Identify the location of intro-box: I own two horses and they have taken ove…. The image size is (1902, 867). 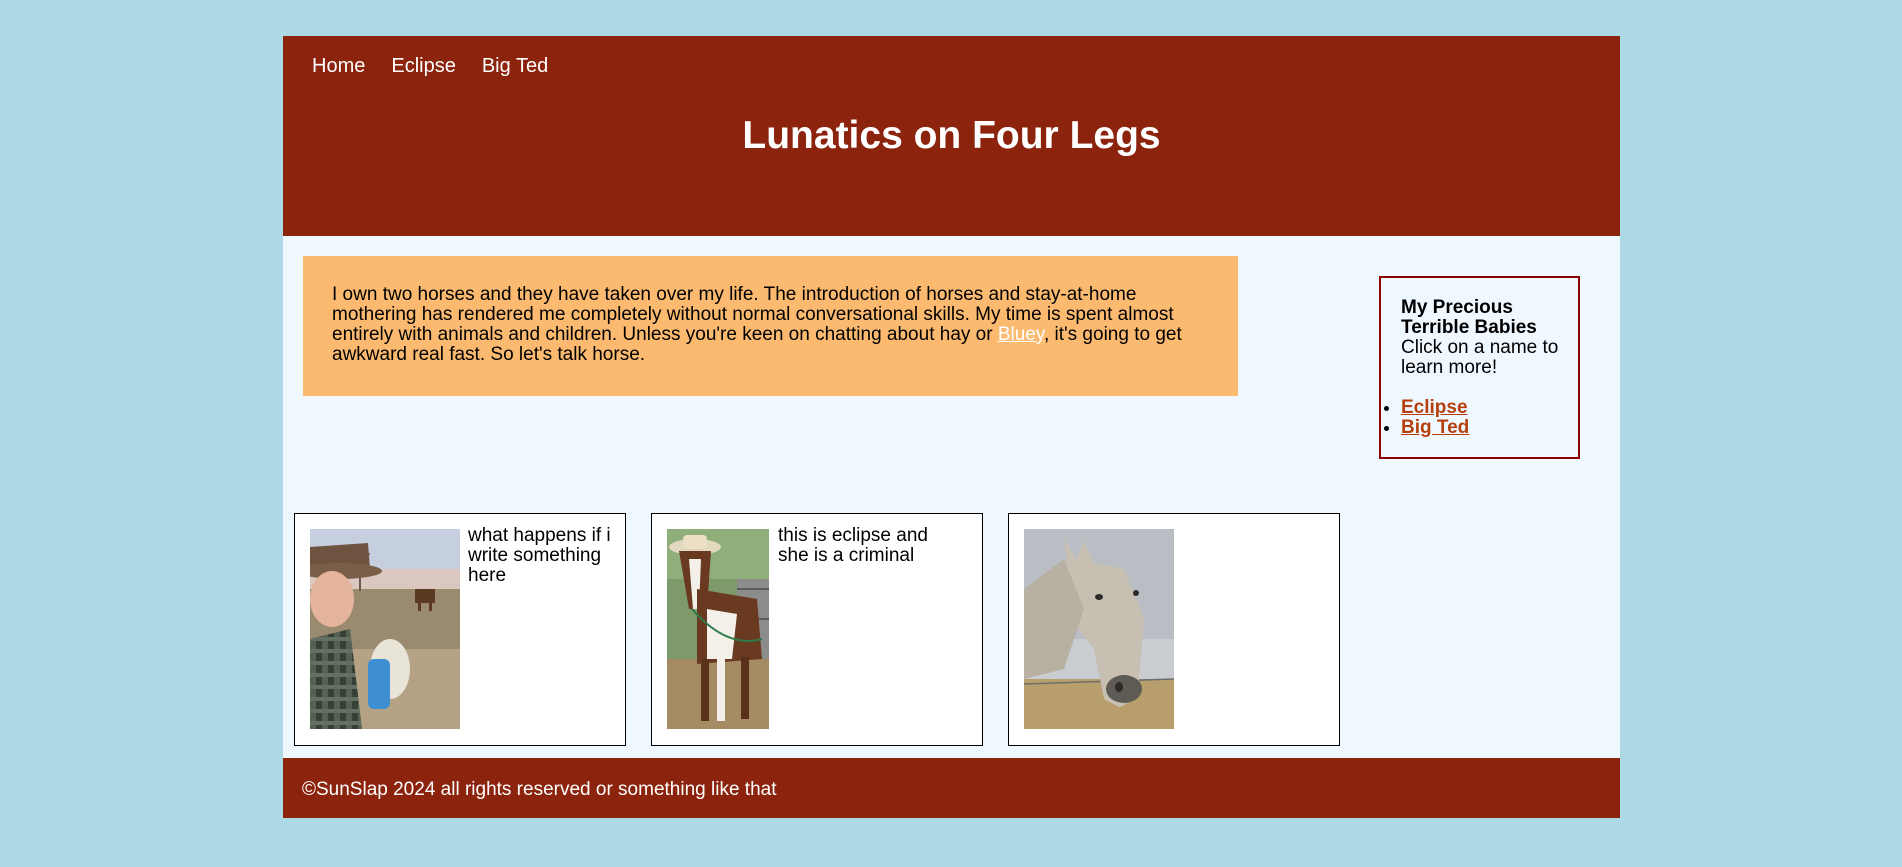
(770, 326).